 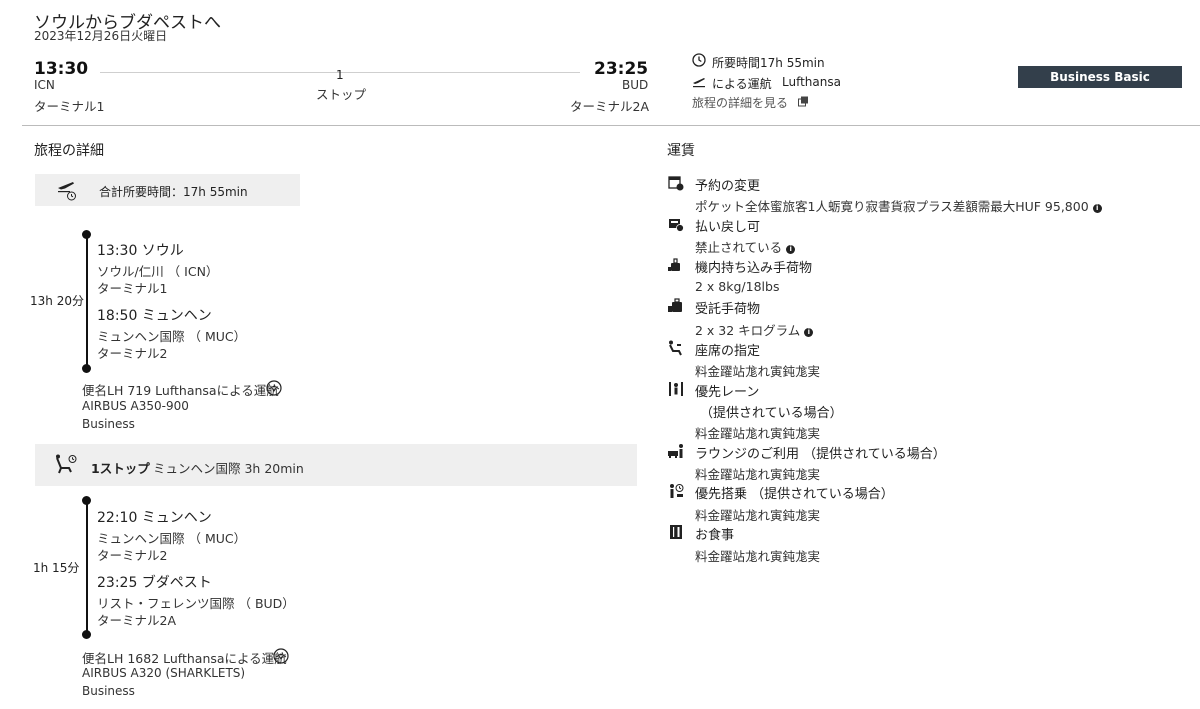 I want to click on carry-on-bag-icon, so click(x=676, y=265).